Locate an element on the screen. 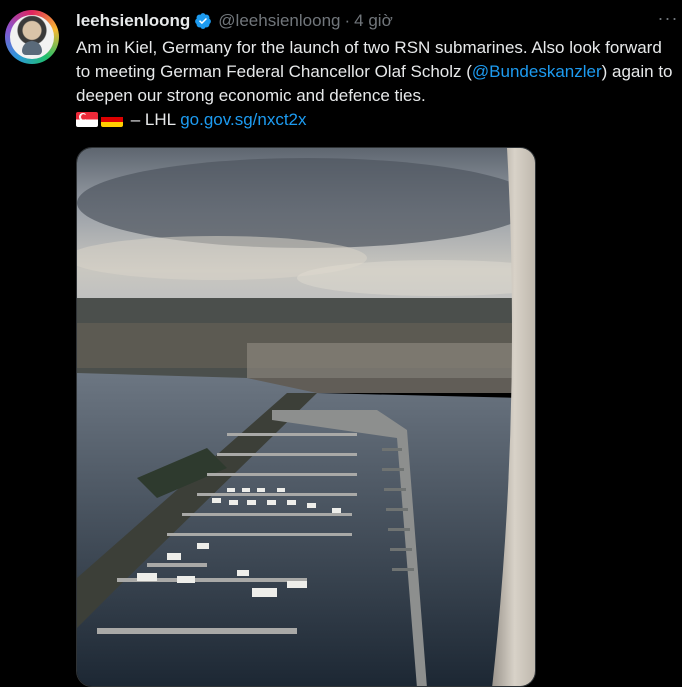 This screenshot has height=687, width=682. mention-link: @Bundeskanzler is located at coordinates (537, 71).